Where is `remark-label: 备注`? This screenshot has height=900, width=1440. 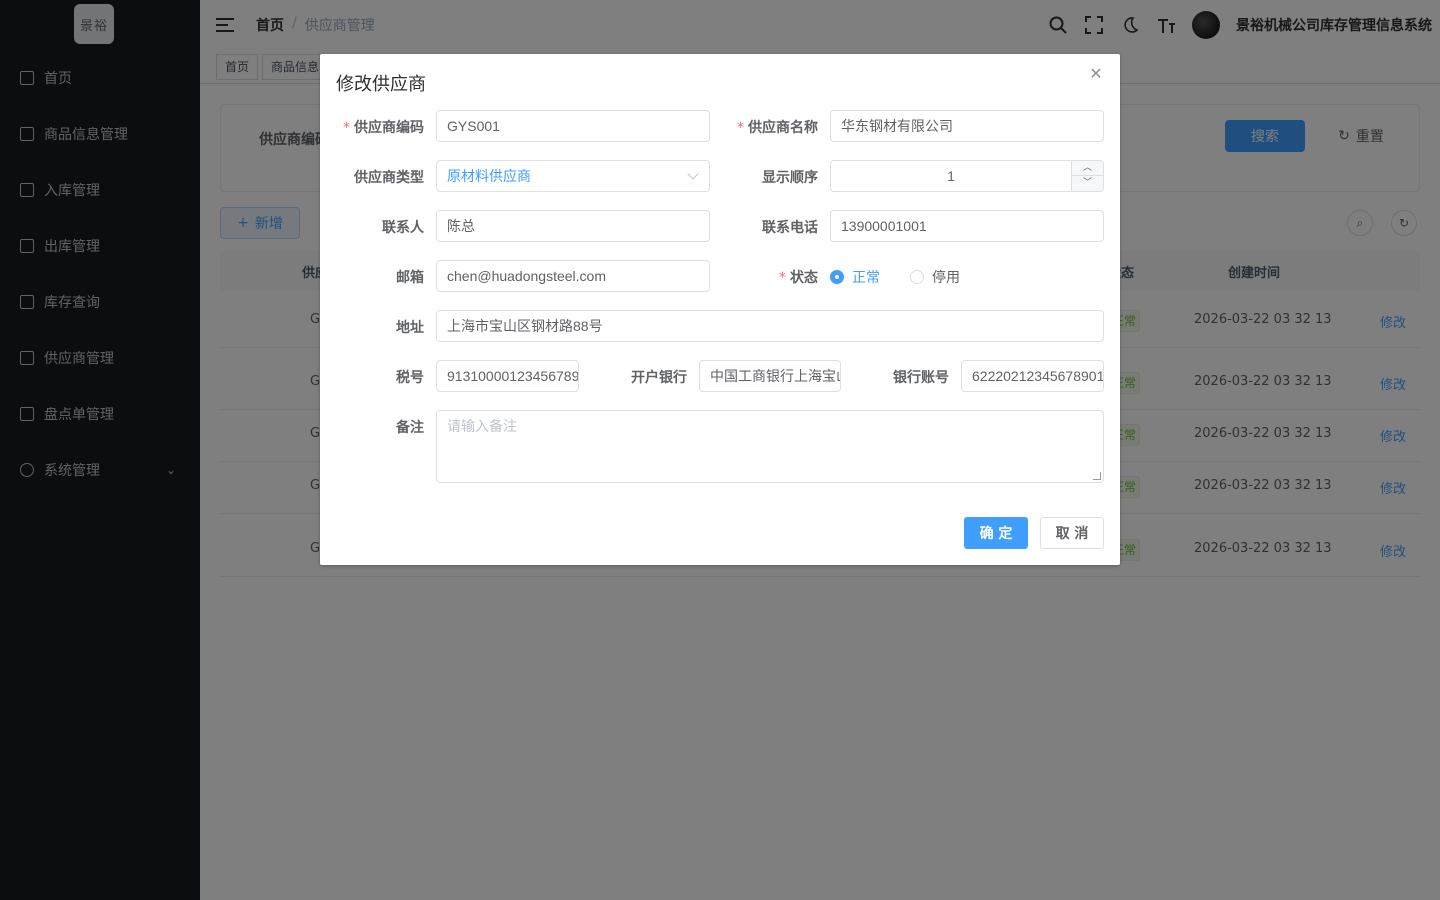
remark-label: 备注 is located at coordinates (410, 428).